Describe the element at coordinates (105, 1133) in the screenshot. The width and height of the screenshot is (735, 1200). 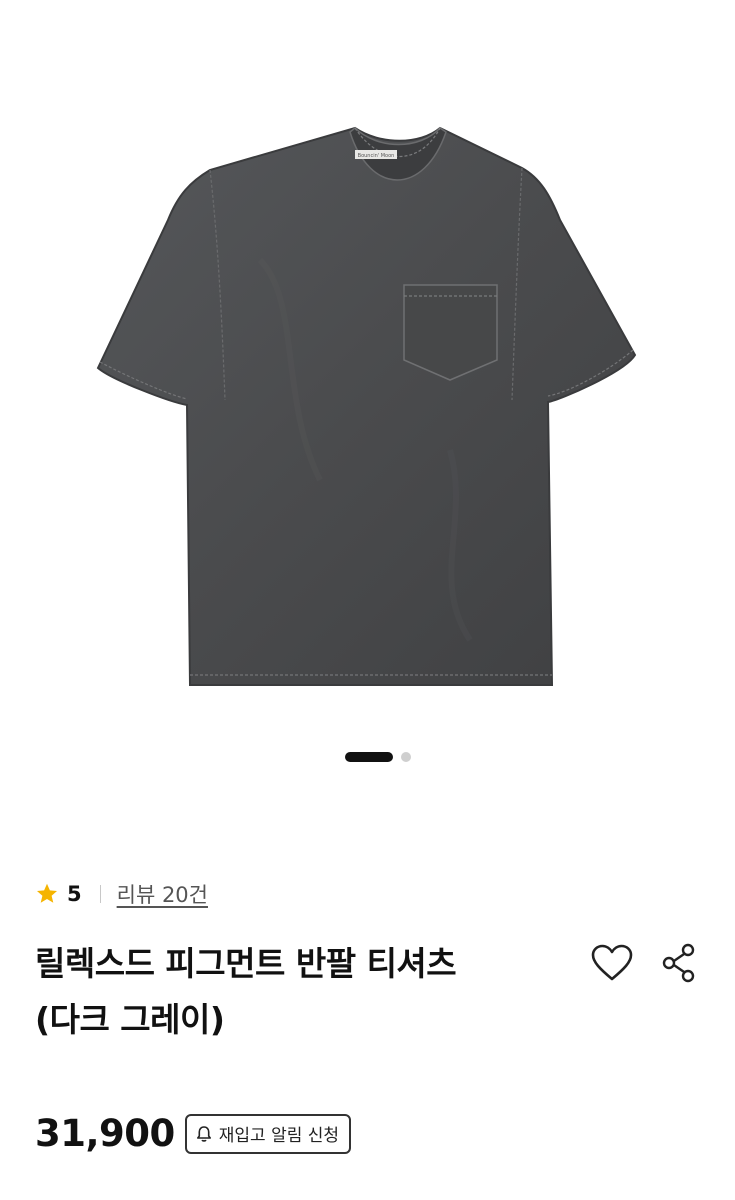
I see `price: 31,900` at that location.